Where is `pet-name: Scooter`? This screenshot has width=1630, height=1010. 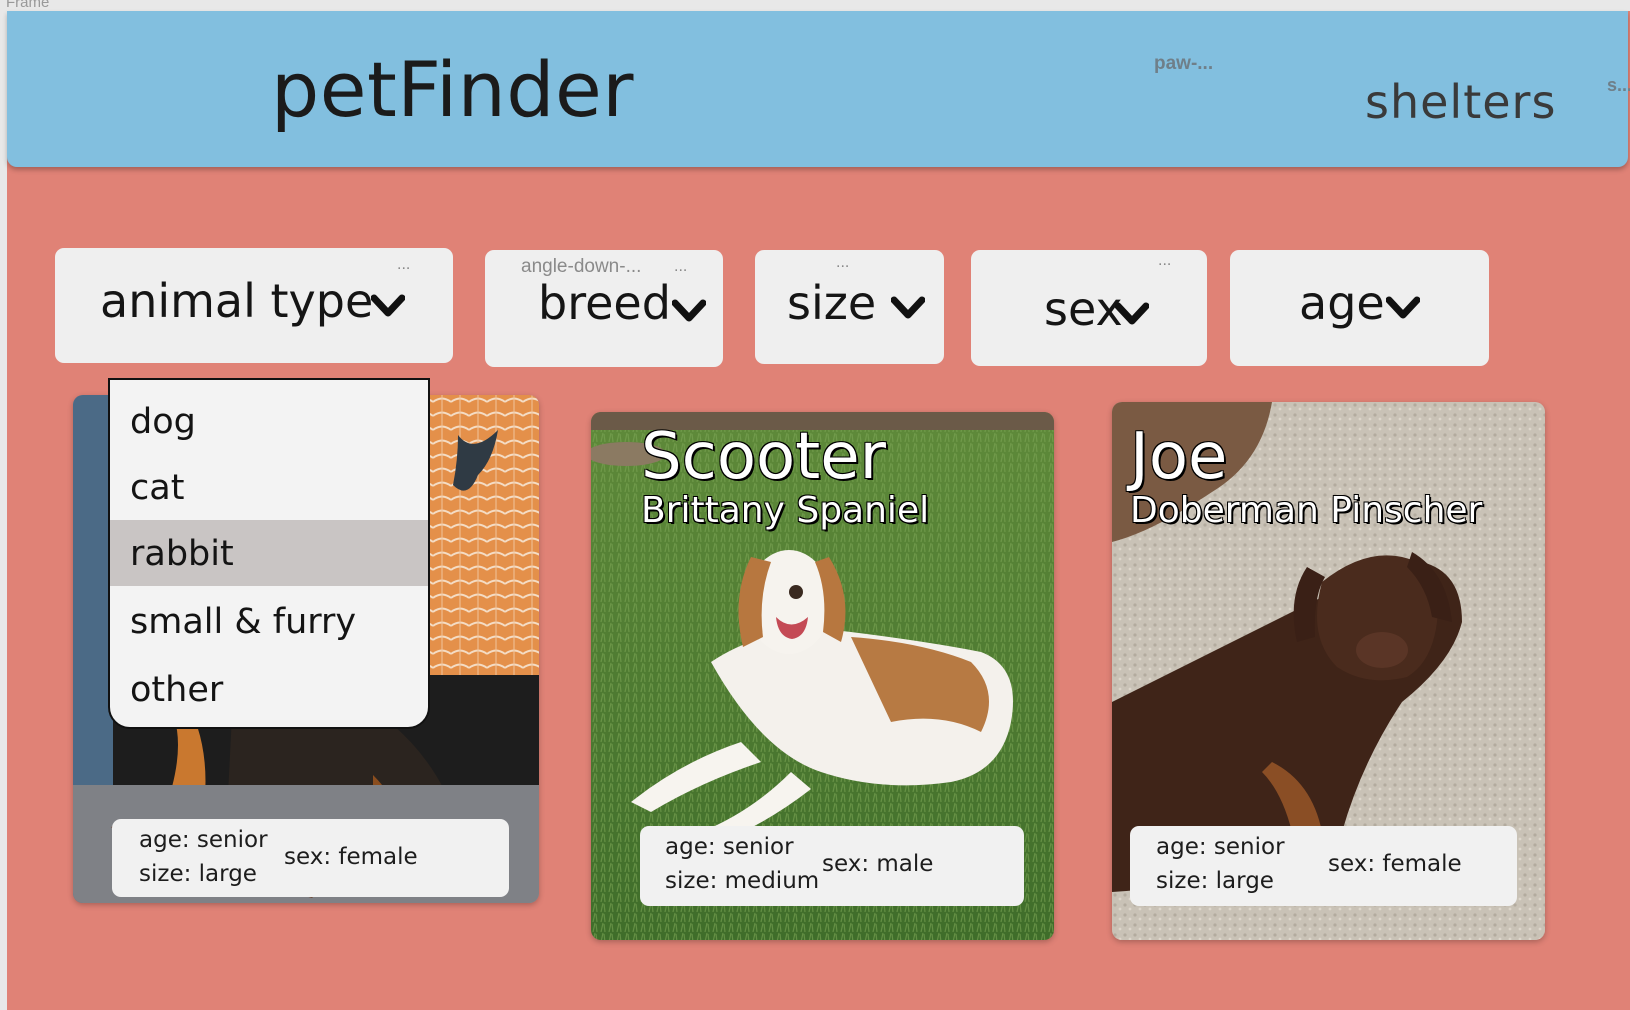
pet-name: Scooter is located at coordinates (763, 457).